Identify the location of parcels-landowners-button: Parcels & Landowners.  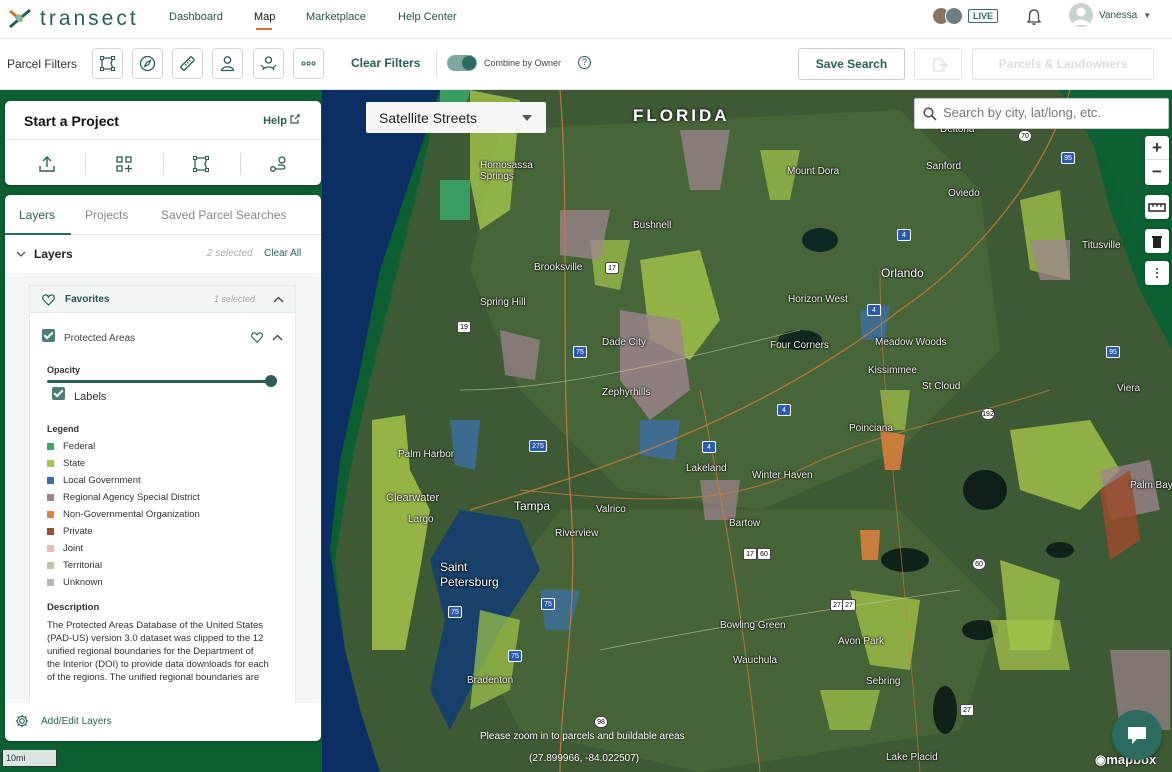
(1063, 64).